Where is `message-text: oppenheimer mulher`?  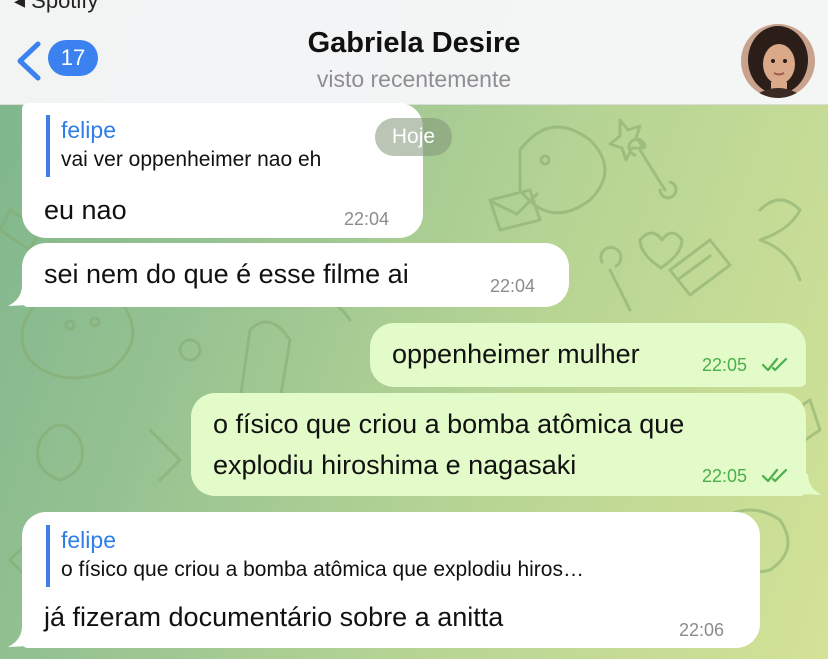
message-text: oppenheimer mulher is located at coordinates (516, 354).